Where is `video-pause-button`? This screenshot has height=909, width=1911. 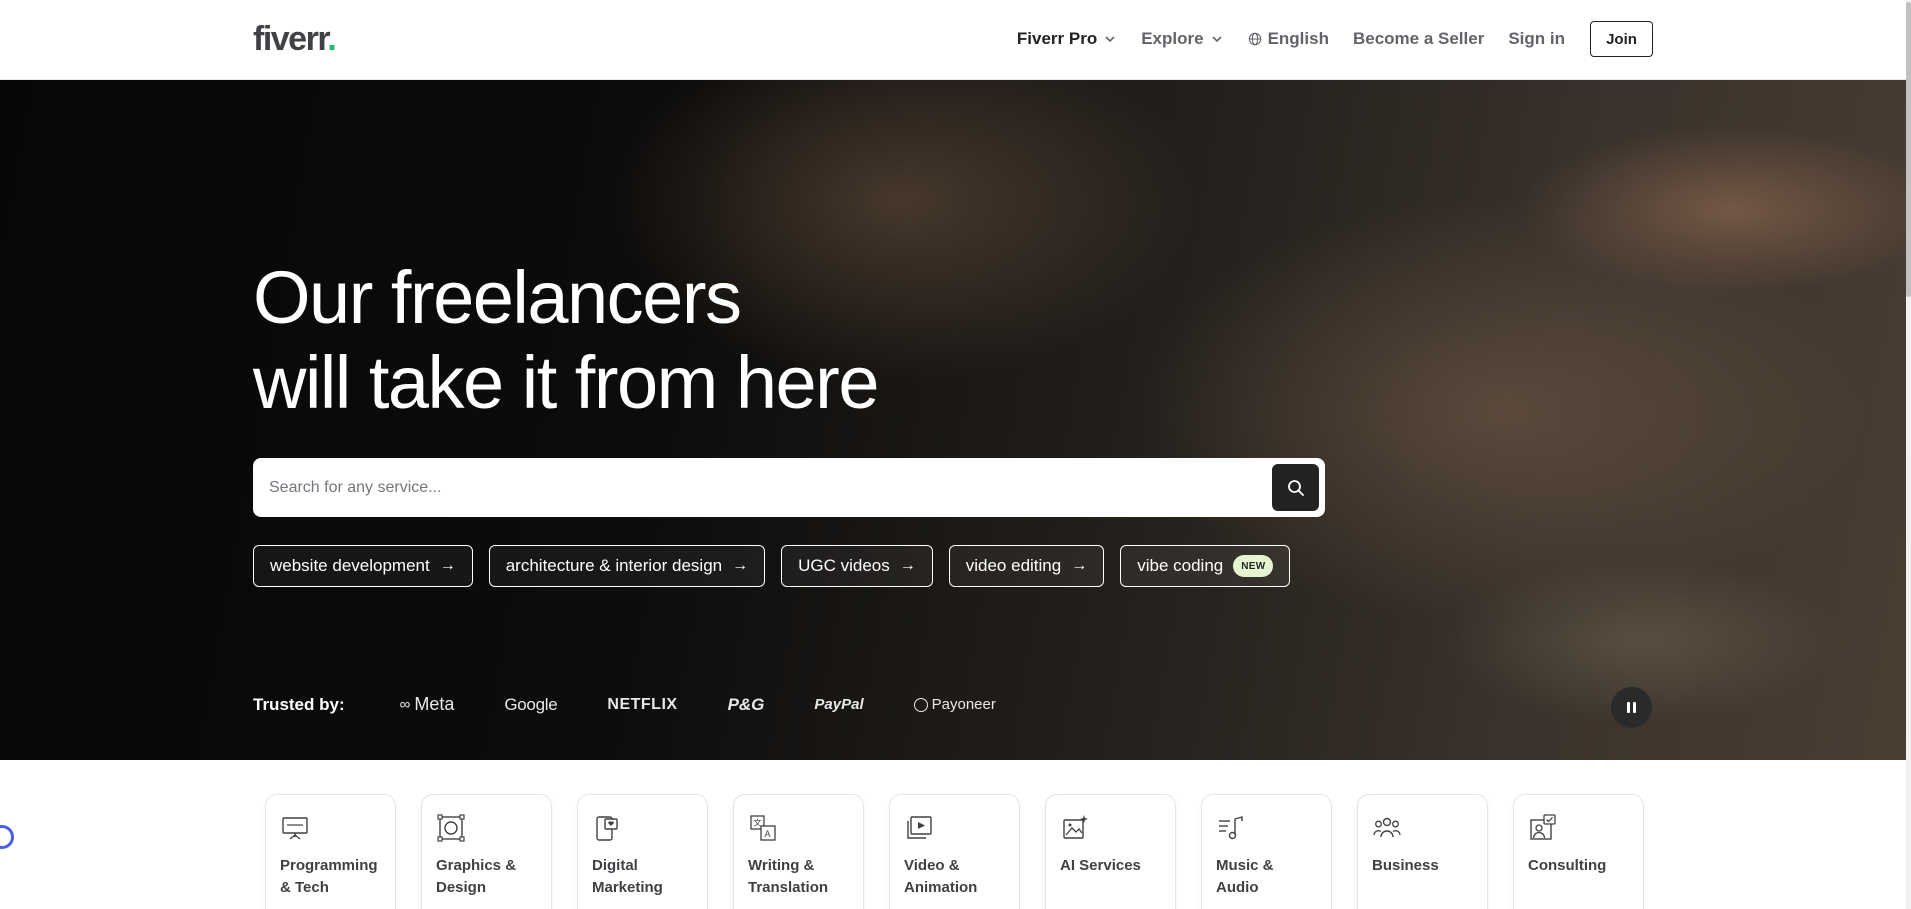 video-pause-button is located at coordinates (1631, 707).